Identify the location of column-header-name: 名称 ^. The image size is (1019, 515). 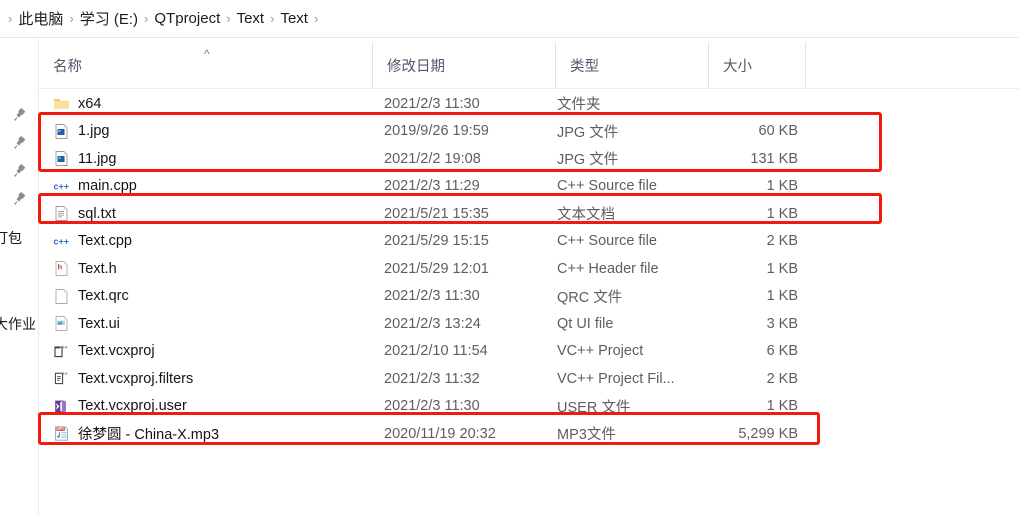
(205, 65).